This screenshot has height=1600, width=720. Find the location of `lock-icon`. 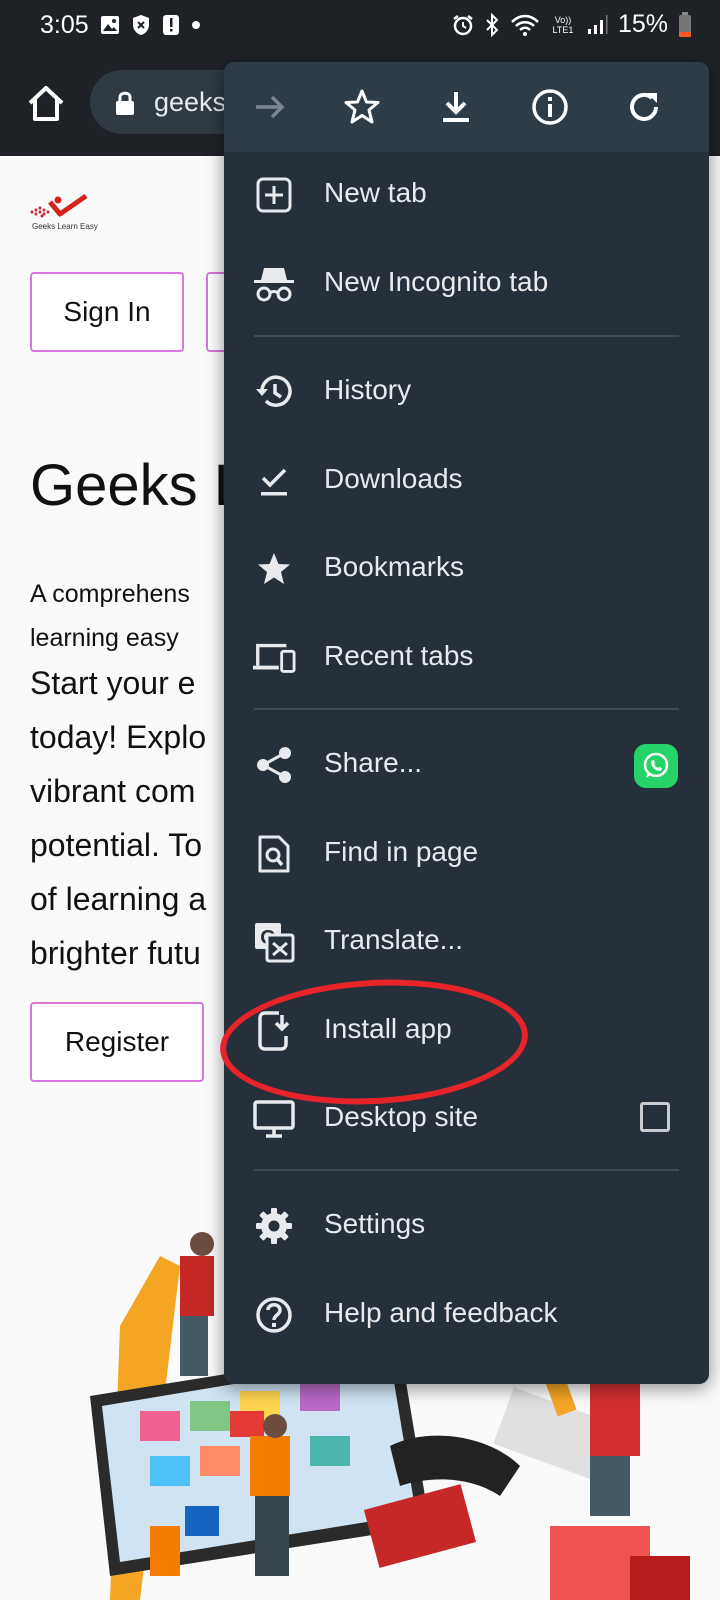

lock-icon is located at coordinates (125, 103).